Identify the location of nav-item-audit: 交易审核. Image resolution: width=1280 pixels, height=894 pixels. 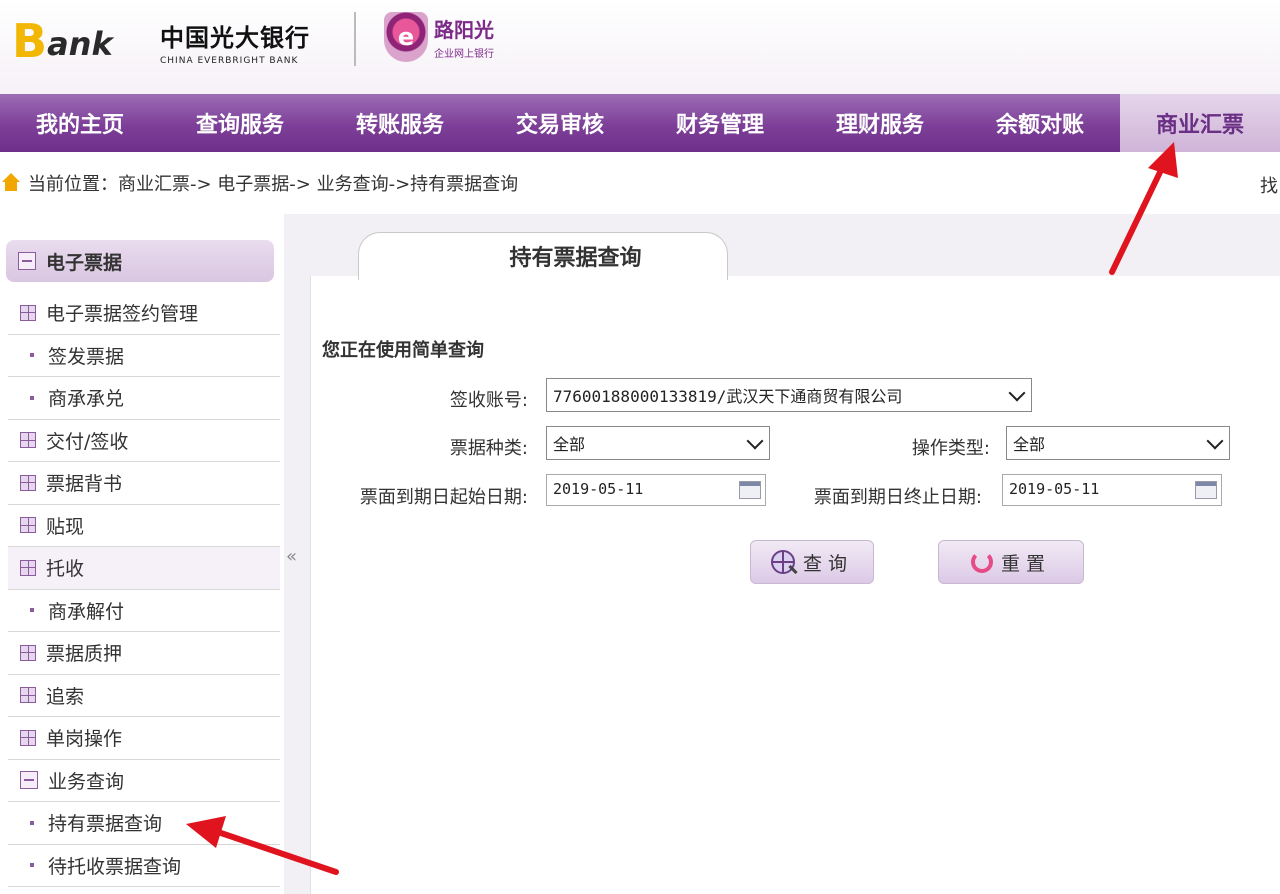
(560, 123).